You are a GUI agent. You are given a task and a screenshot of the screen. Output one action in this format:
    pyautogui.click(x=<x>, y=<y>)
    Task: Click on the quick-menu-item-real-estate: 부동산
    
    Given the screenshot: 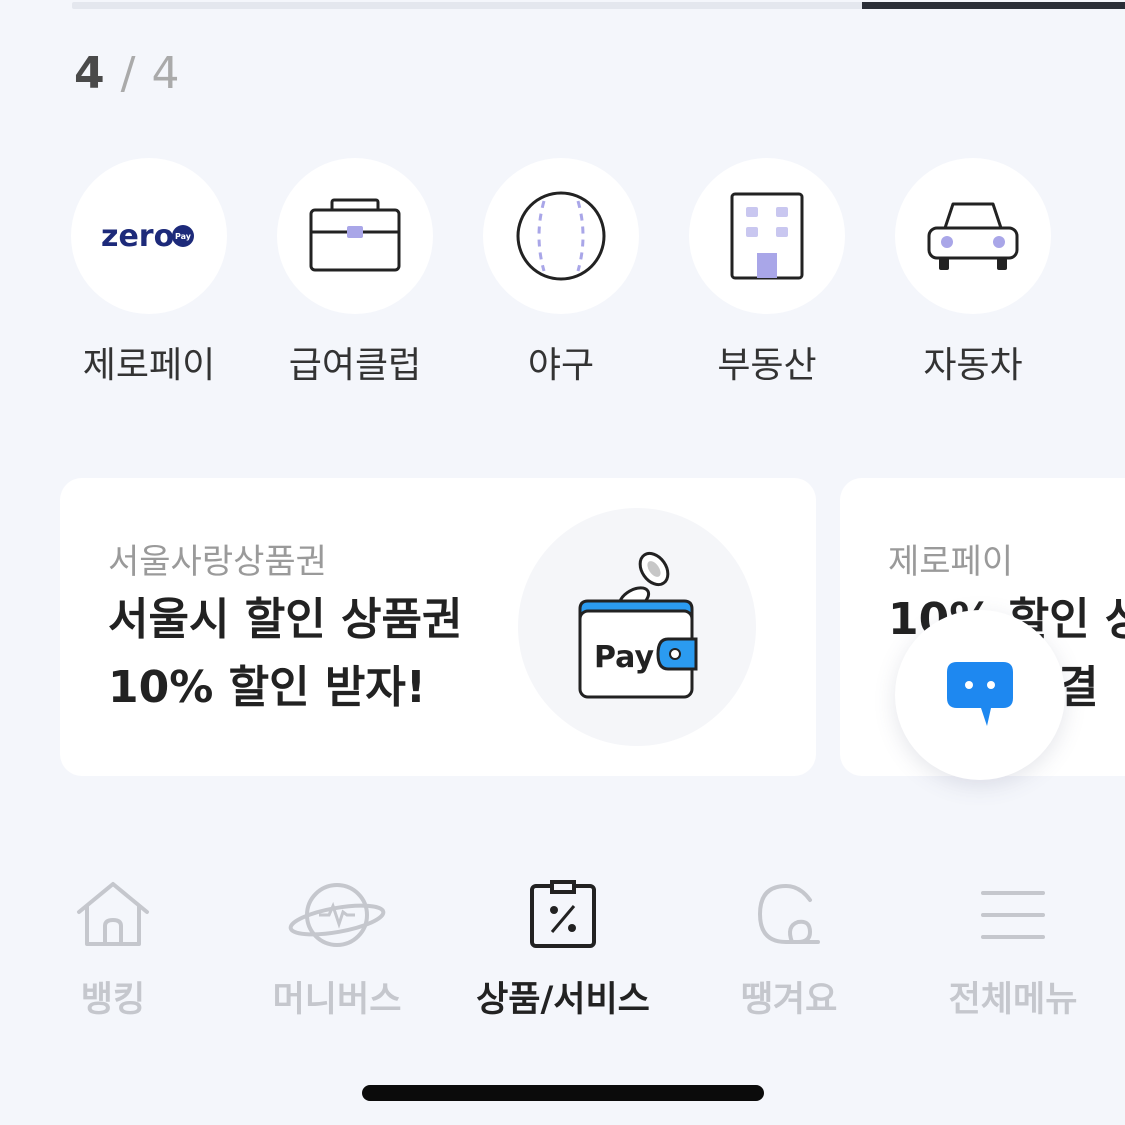 What is the action you would take?
    pyautogui.click(x=767, y=273)
    